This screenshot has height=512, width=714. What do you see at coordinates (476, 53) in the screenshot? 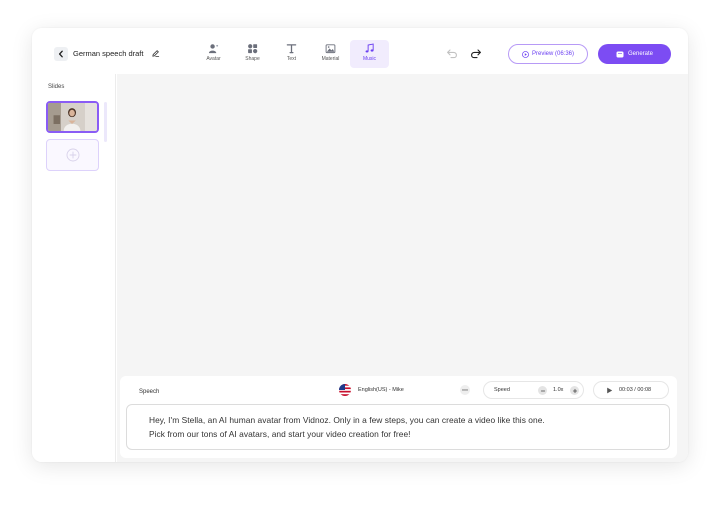
I see `redo-icon` at bounding box center [476, 53].